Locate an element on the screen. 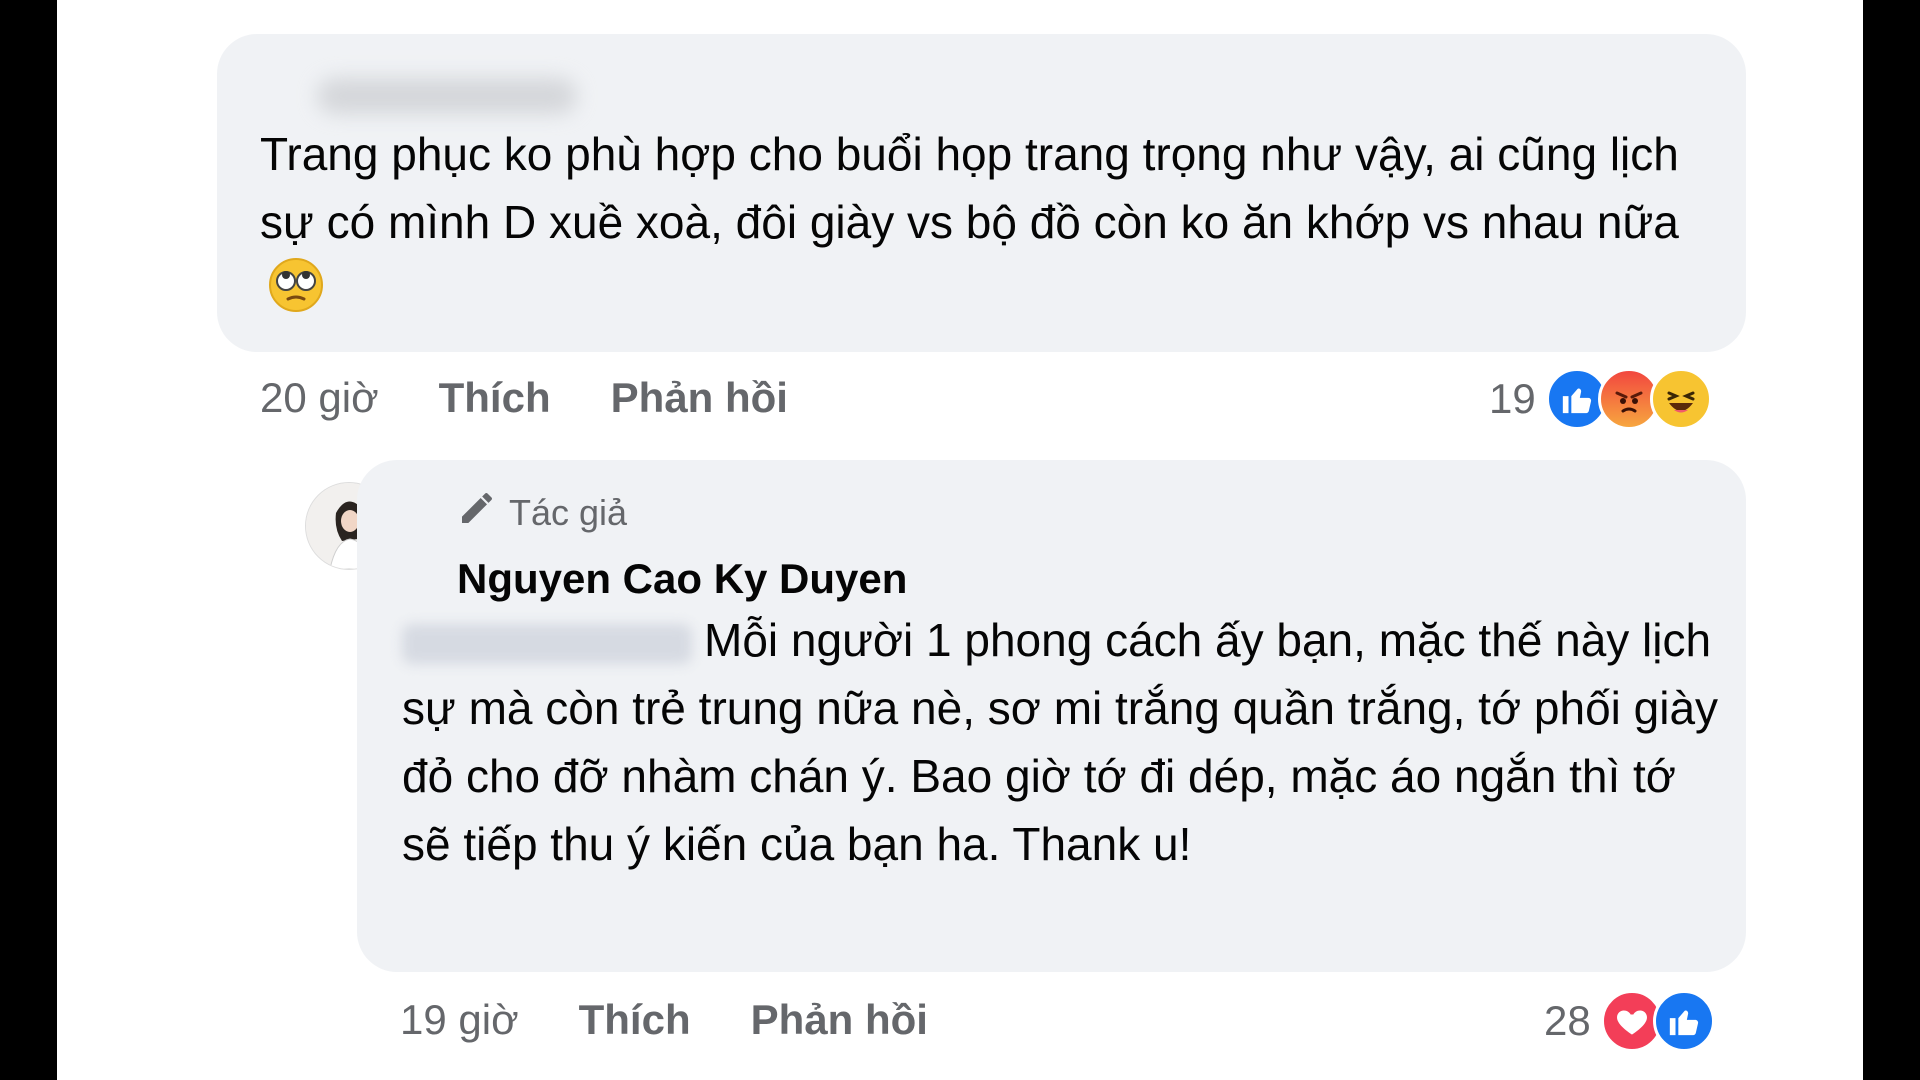 This screenshot has width=1920, height=1080. like-reaction-icon is located at coordinates (1683, 1021).